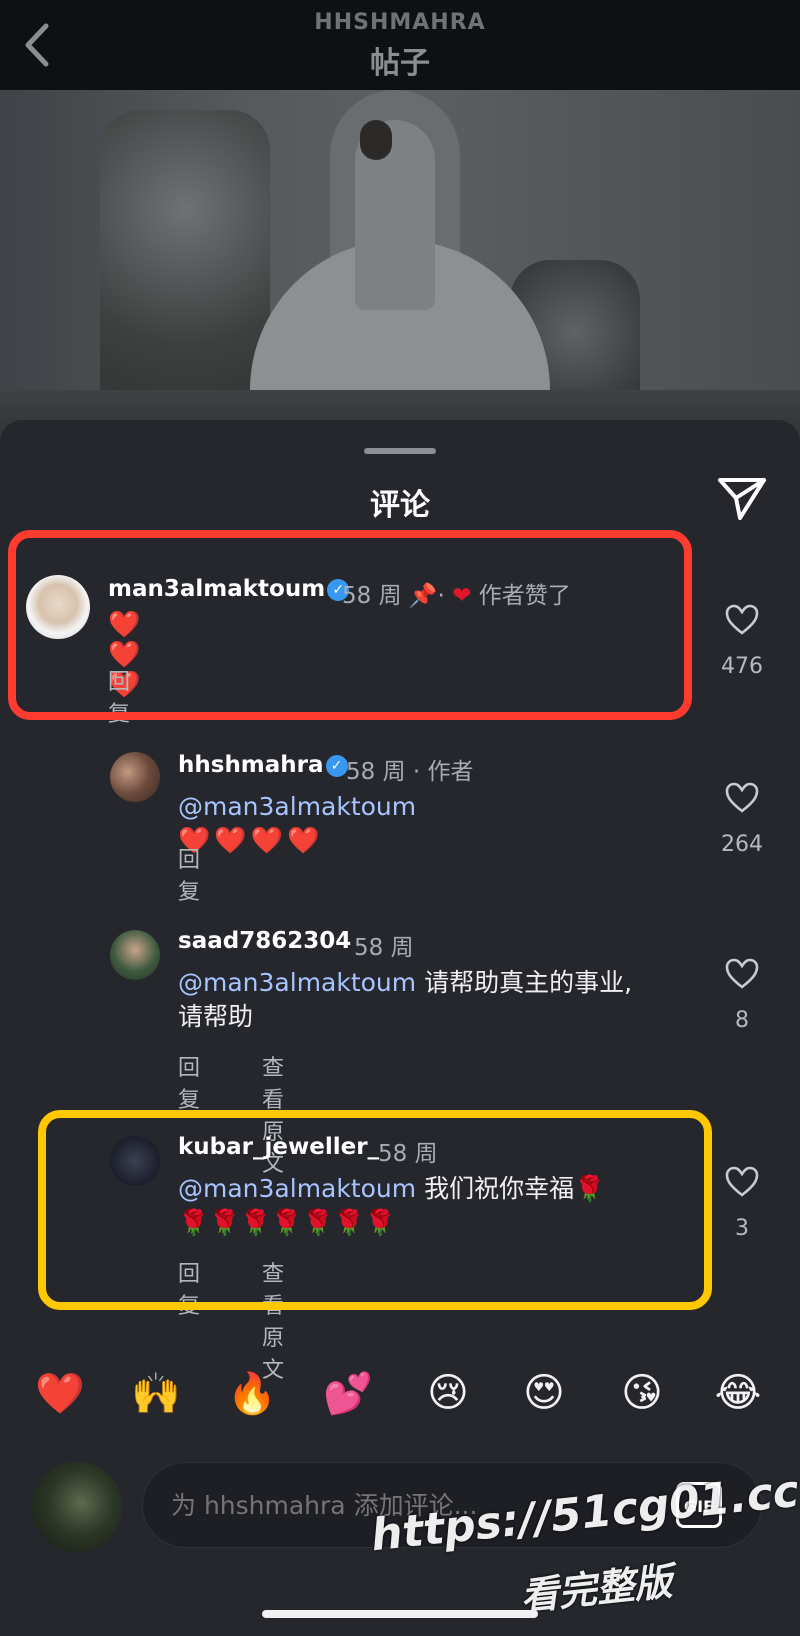 This screenshot has width=800, height=1636. I want to click on quick-emoji-bar, so click(400, 1401).